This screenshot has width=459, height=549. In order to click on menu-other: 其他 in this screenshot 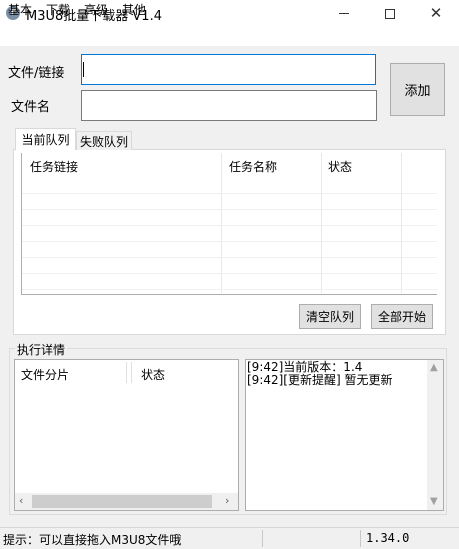, I will do `click(134, 9)`.